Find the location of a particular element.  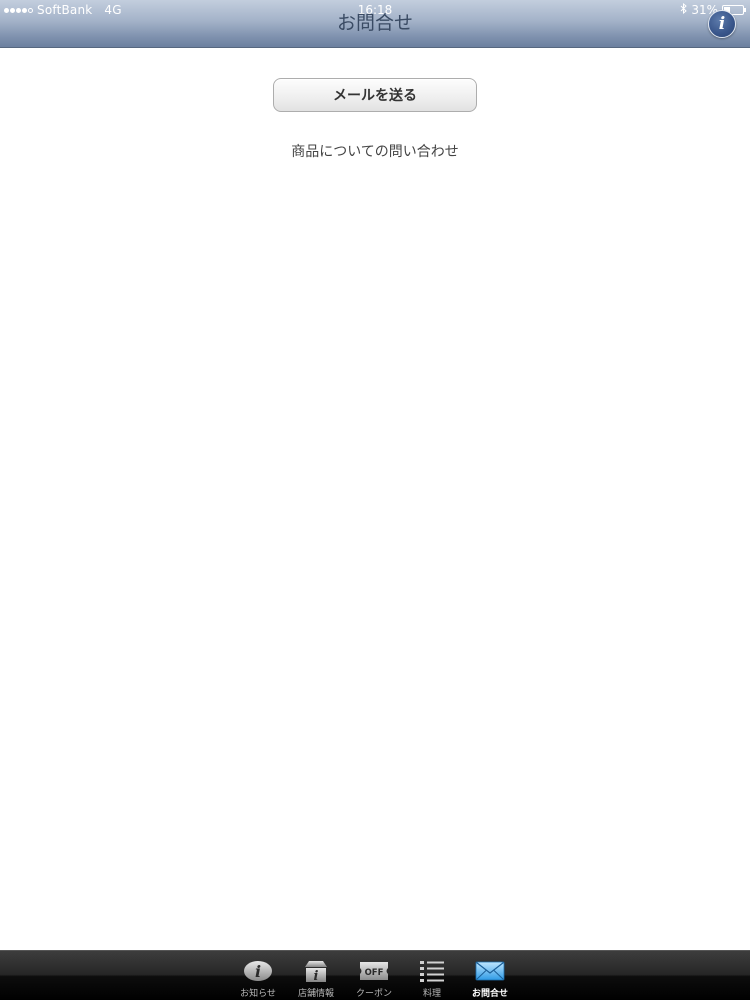

inquiry-description: 商品についての問い合わせ is located at coordinates (375, 152).